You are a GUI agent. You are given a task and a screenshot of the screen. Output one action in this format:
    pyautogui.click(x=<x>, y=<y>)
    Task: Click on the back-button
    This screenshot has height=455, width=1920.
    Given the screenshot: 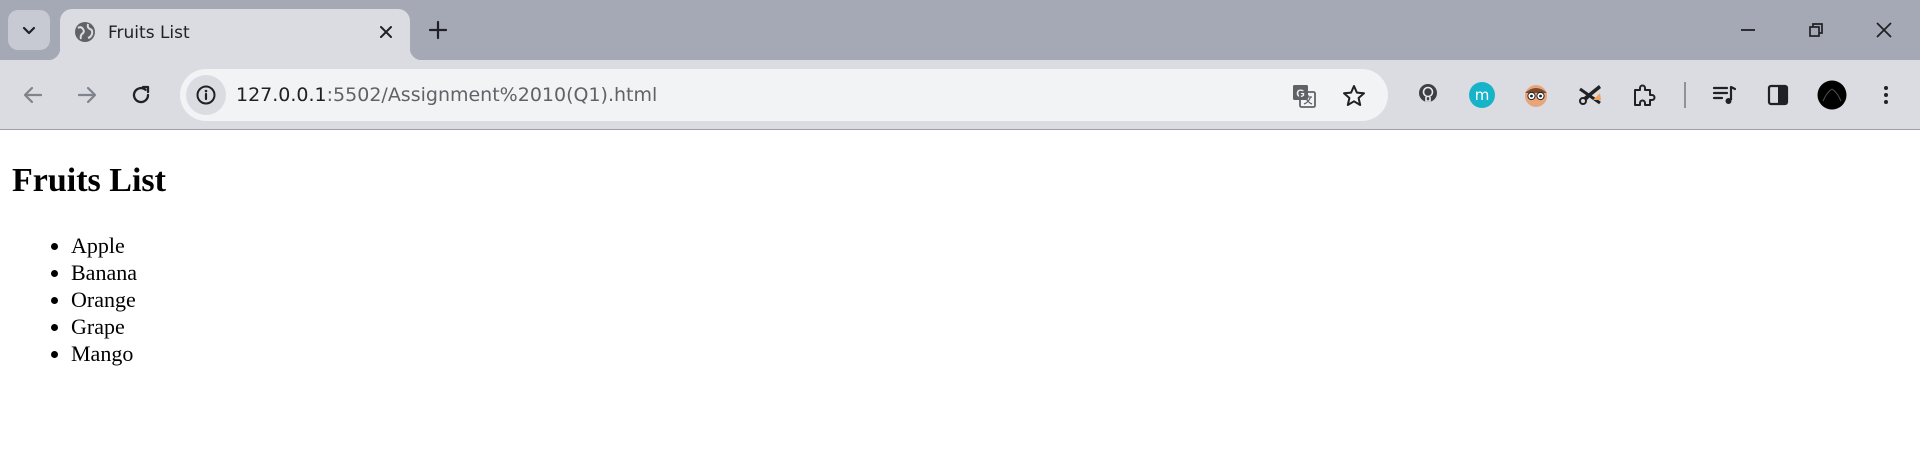 What is the action you would take?
    pyautogui.click(x=33, y=95)
    